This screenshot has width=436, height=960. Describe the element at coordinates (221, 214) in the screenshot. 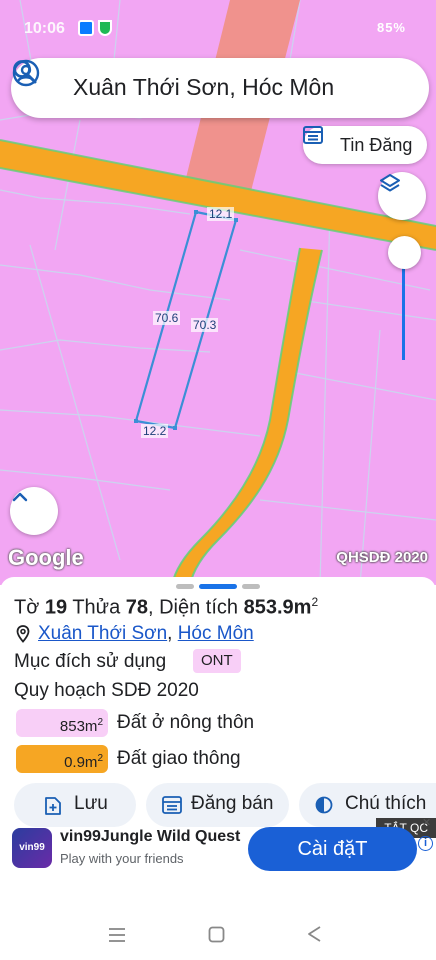

I see `parcel-dim-top: 12.1` at that location.